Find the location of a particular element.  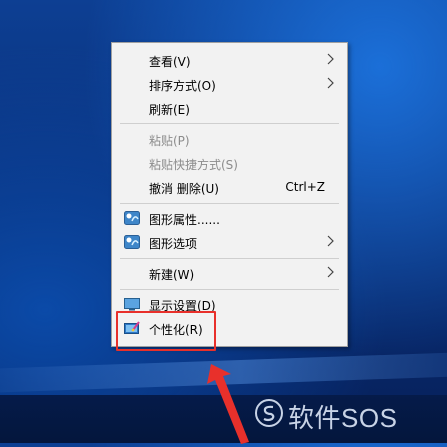

menu-item-label: 粘贴快捷方式(S) is located at coordinates (193, 165).